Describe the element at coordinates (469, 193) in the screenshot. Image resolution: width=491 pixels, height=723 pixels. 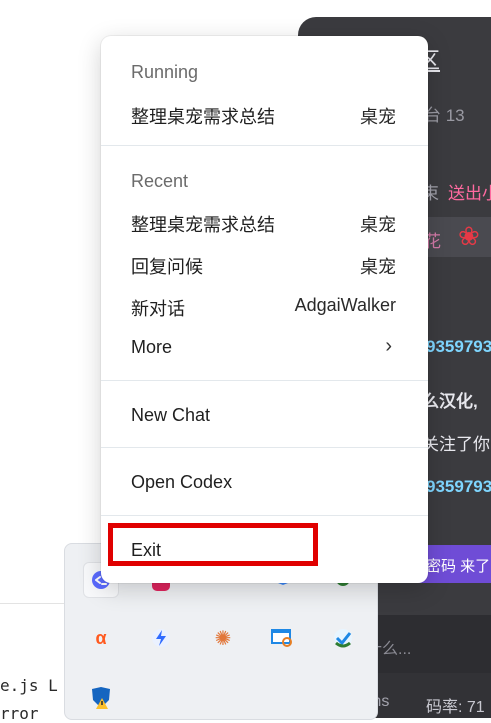
I see `chat-line-1b: 送出小` at that location.